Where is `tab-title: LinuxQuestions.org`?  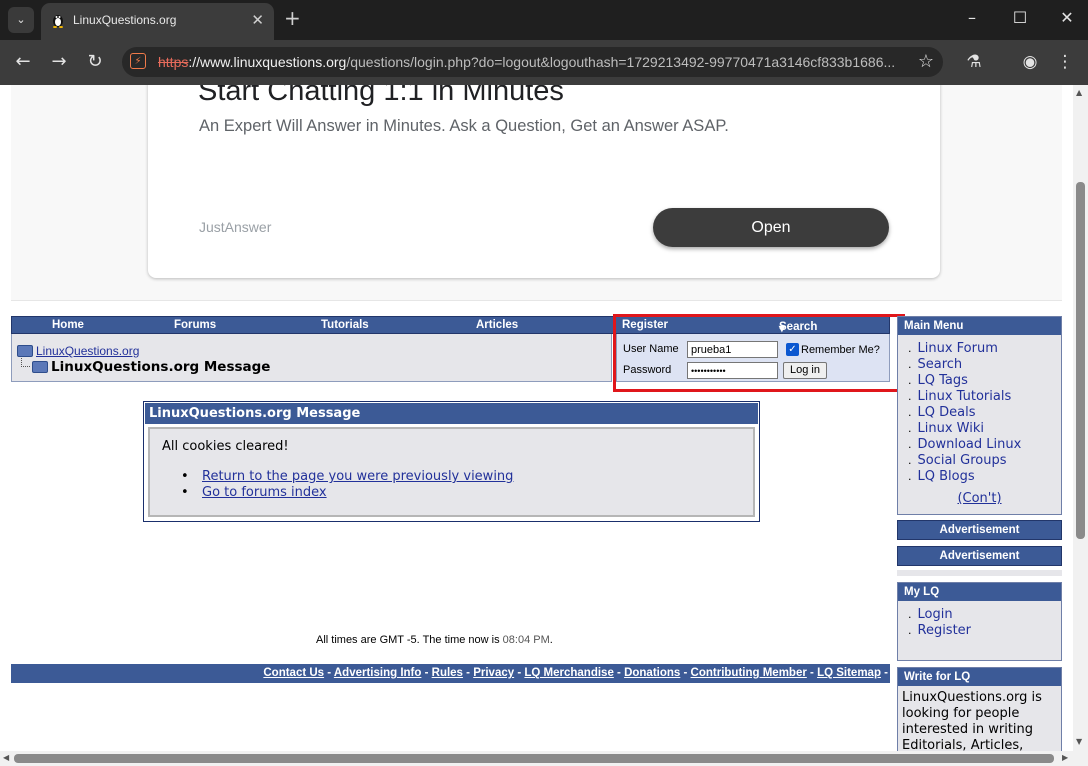 tab-title: LinuxQuestions.org is located at coordinates (125, 20).